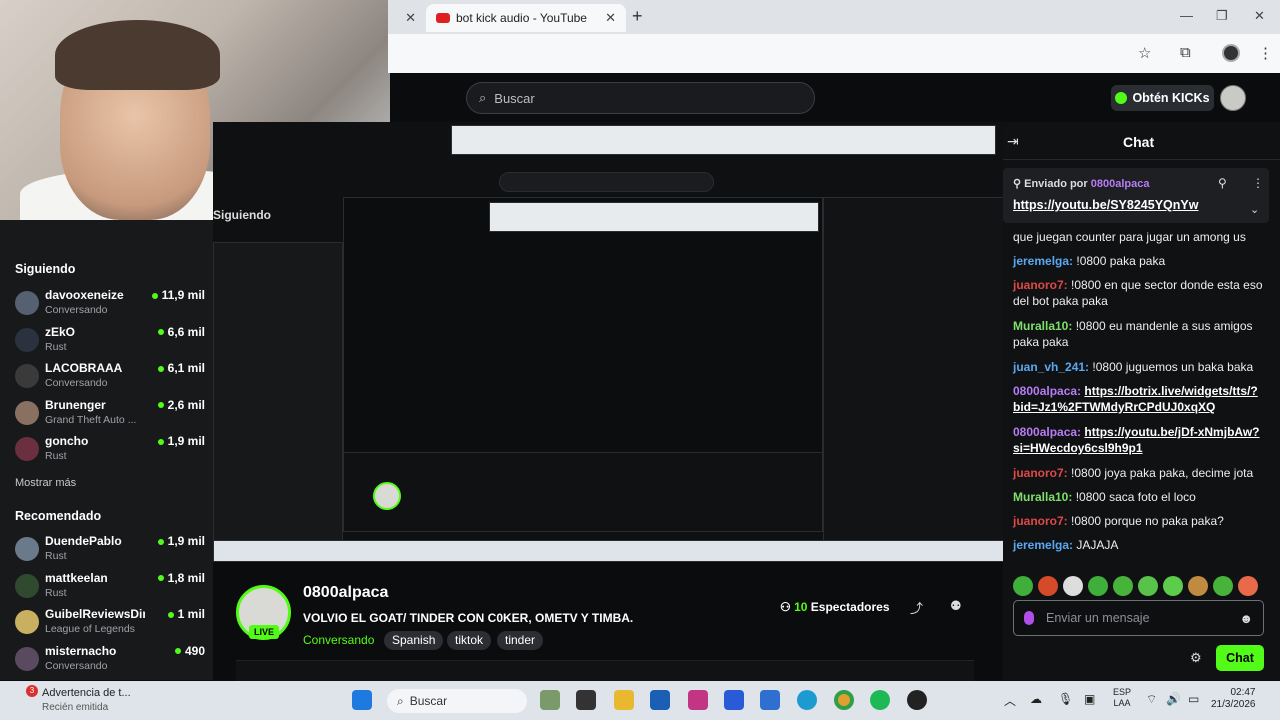 Image resolution: width=1280 pixels, height=720 pixels. I want to click on tag-tinder: tinder, so click(520, 640).